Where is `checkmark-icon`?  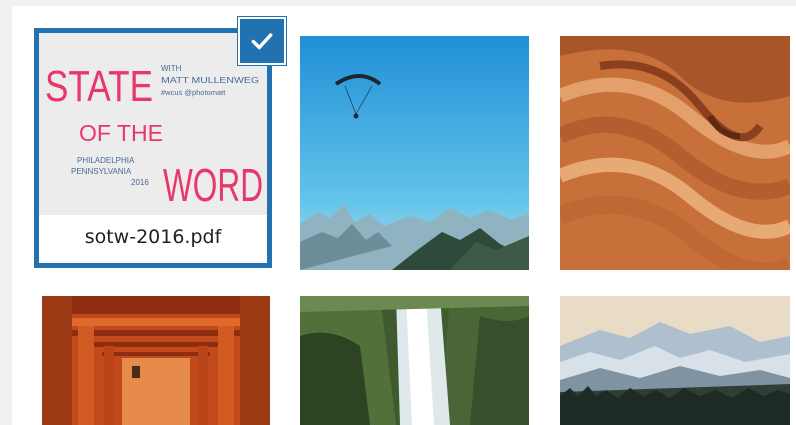 checkmark-icon is located at coordinates (262, 41).